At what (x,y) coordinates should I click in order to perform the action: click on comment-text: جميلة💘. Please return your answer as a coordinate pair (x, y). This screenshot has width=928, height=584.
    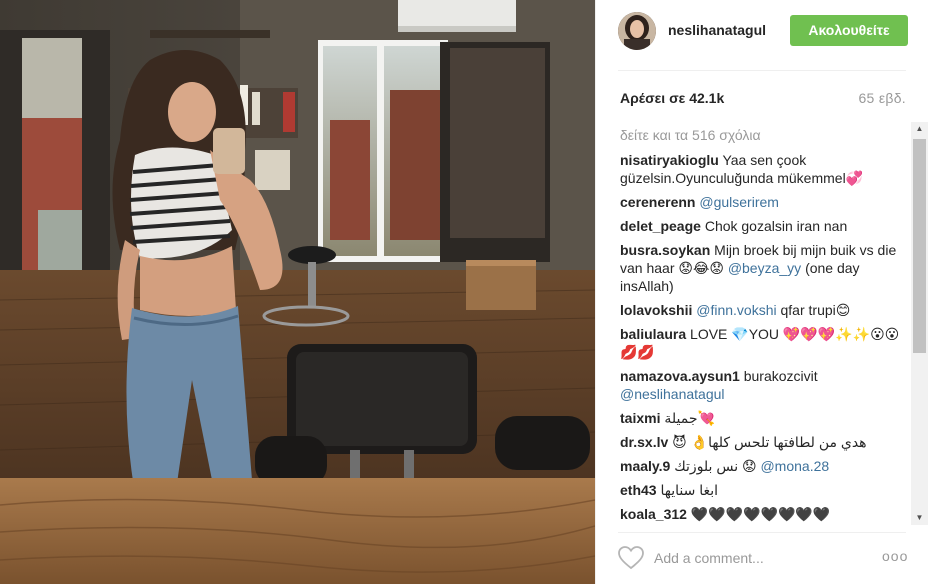
    Looking at the image, I should click on (689, 418).